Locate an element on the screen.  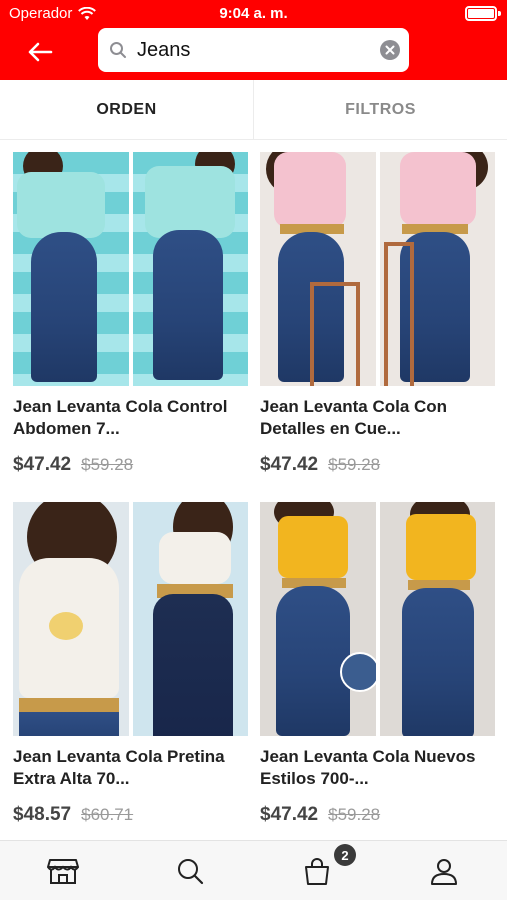
nav-cart is located at coordinates (317, 870).